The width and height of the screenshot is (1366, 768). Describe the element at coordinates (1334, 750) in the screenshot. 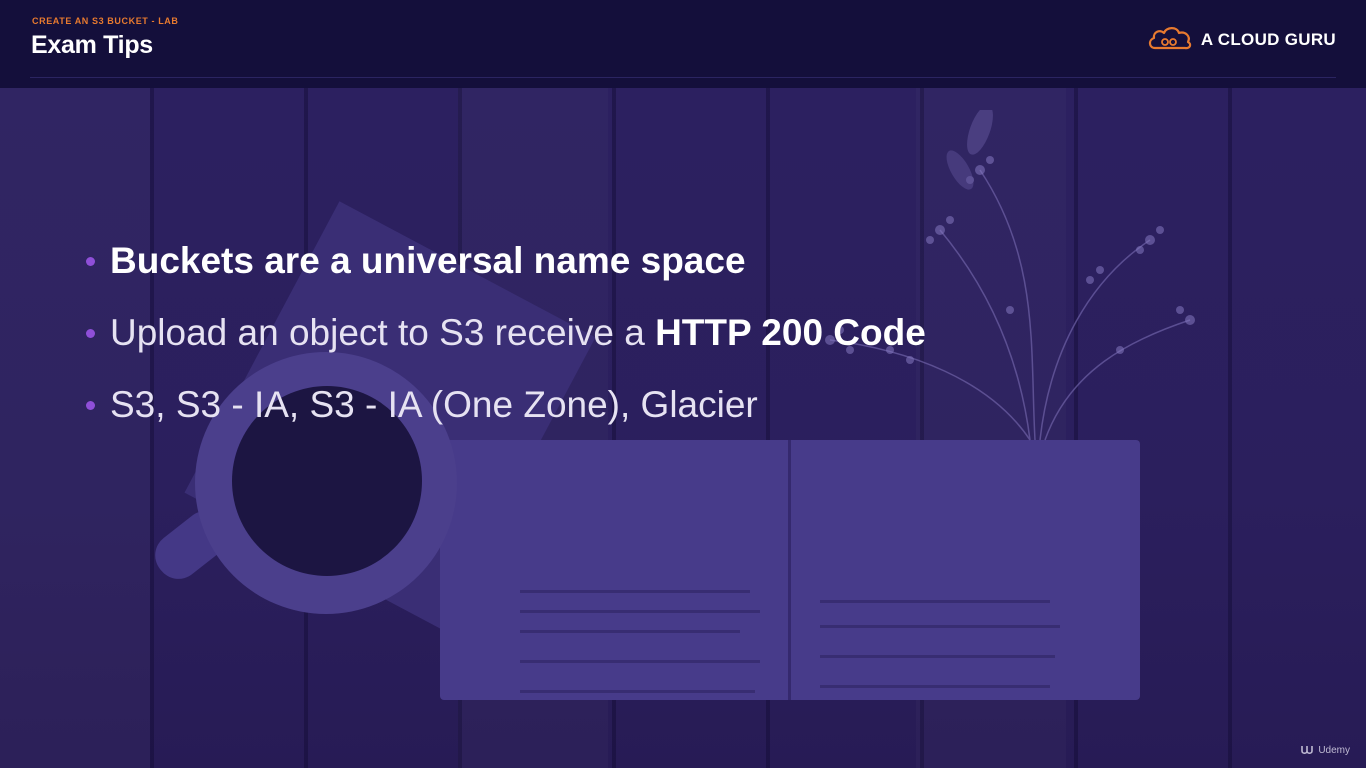

I see `udemy-text: Udemy` at that location.